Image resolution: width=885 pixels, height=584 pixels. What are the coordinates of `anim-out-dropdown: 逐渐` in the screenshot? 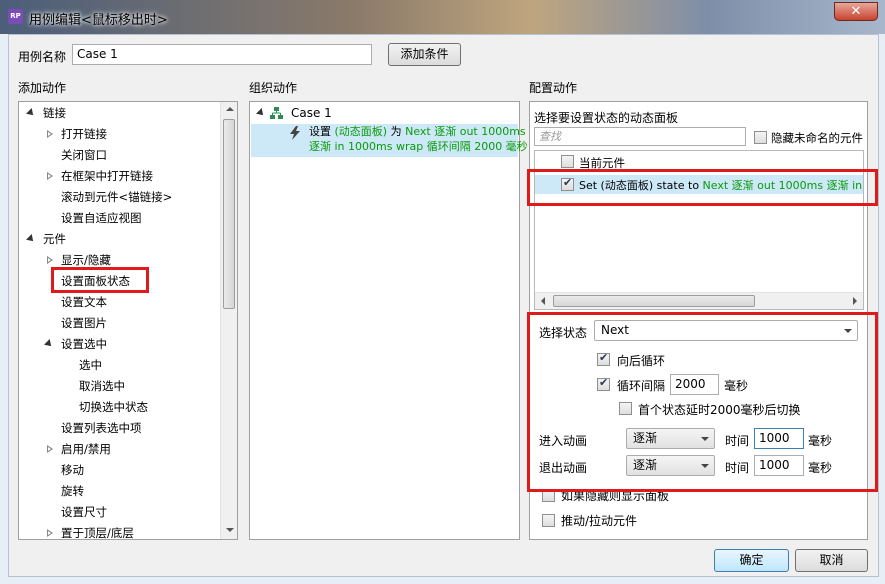 It's located at (670, 465).